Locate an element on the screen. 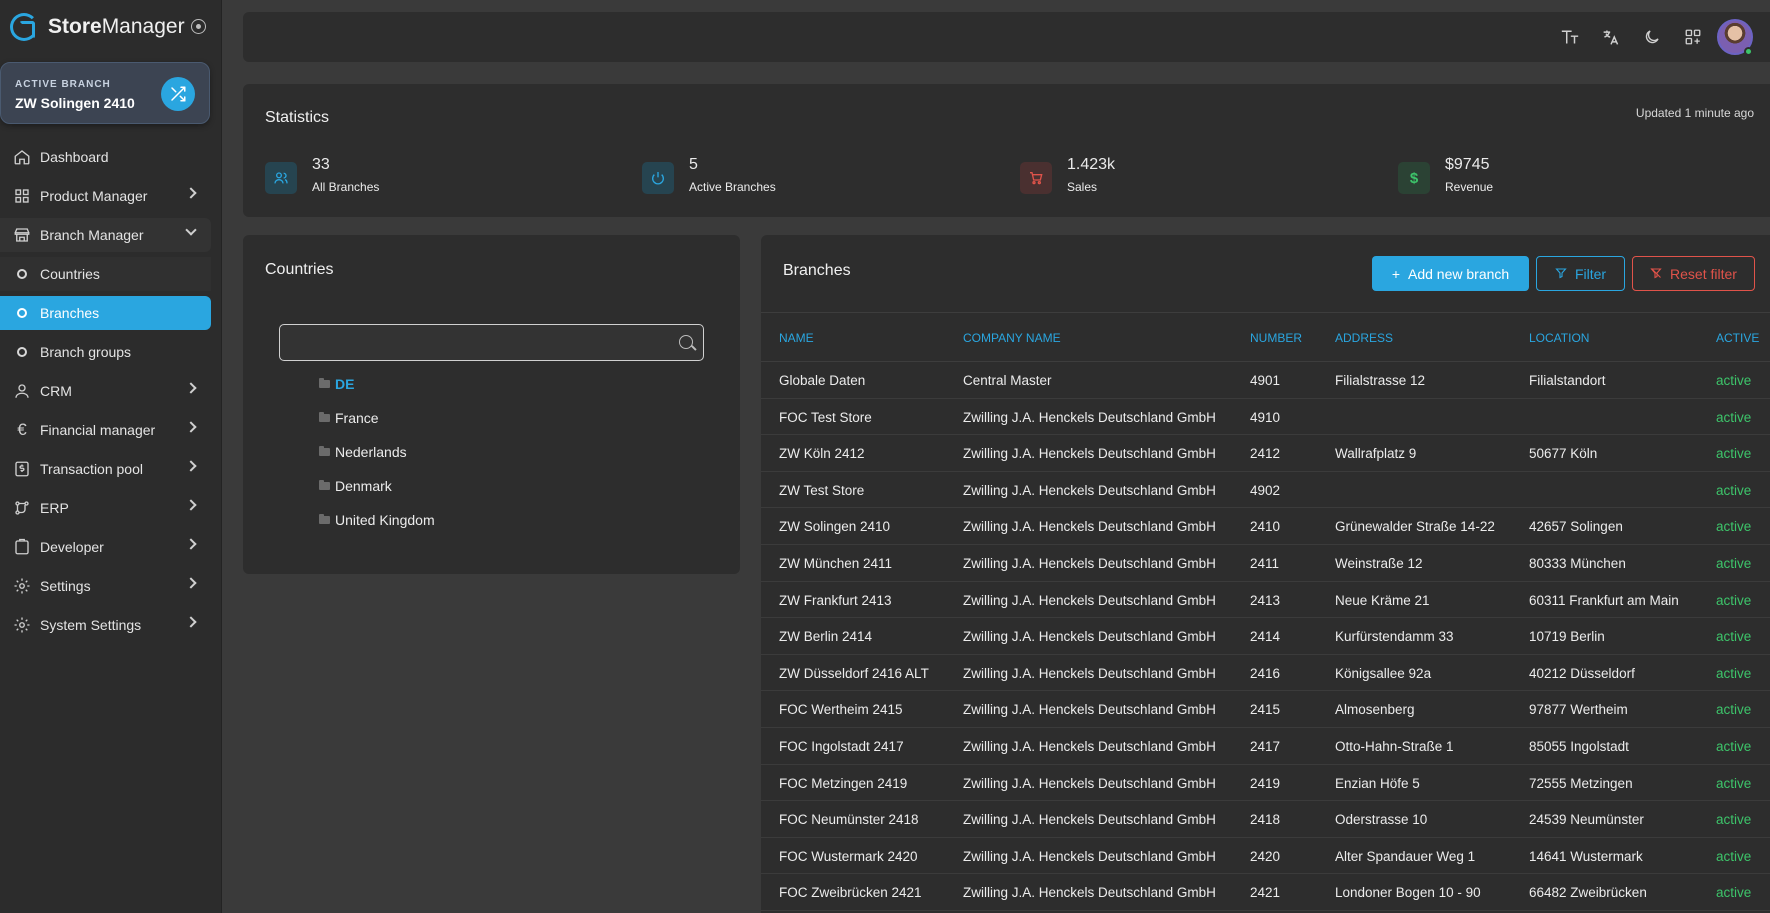 This screenshot has width=1770, height=913. tree-item-label: United Kingdom is located at coordinates (385, 520).